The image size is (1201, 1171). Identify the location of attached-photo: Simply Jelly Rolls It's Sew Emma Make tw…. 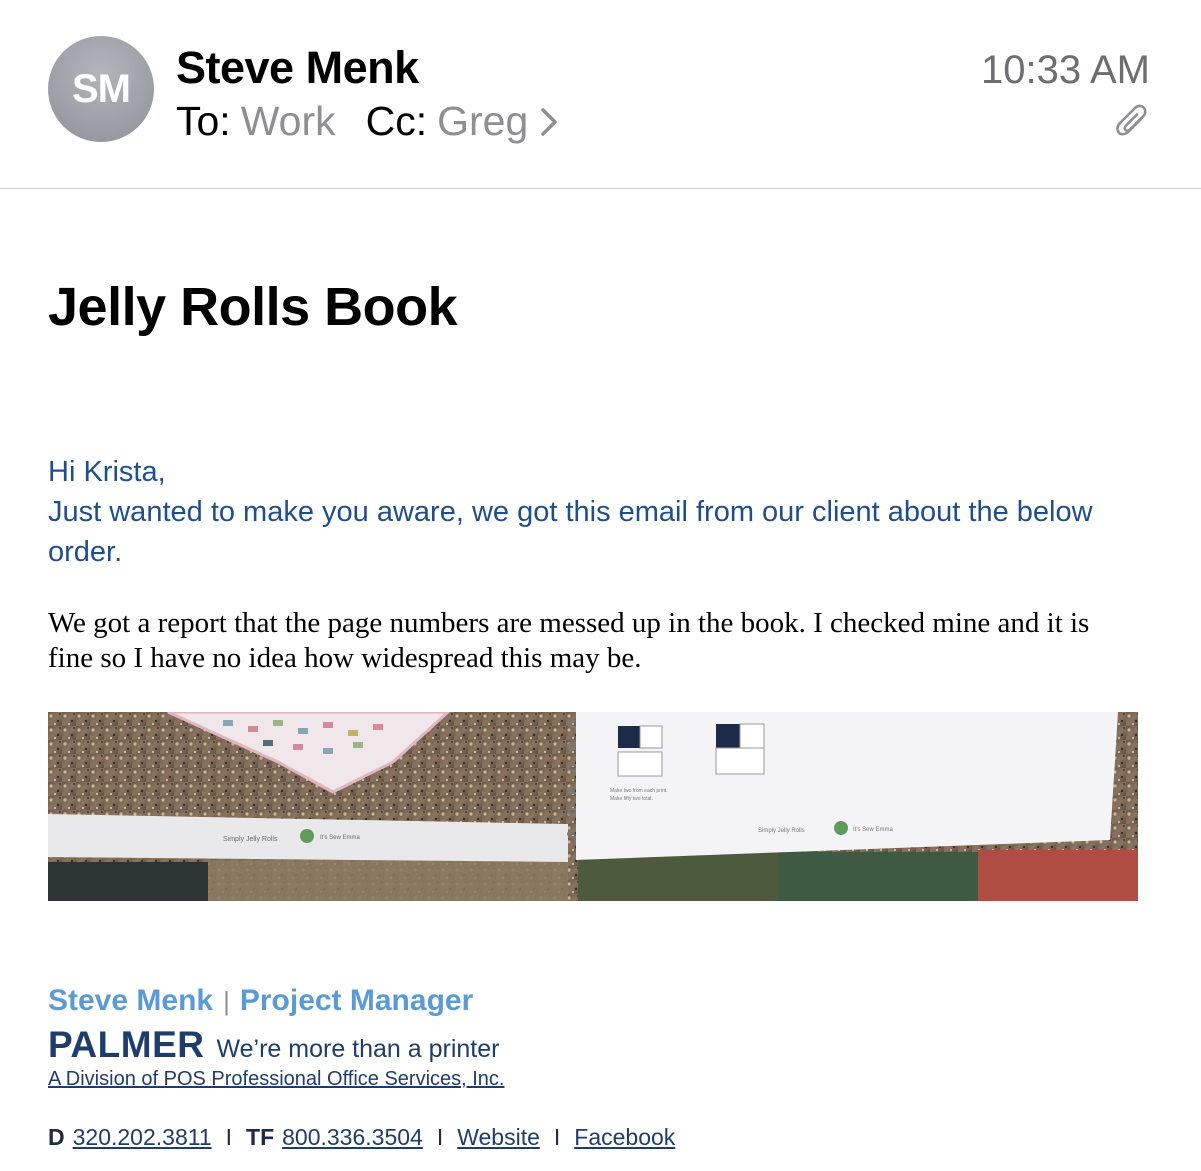
(593, 806).